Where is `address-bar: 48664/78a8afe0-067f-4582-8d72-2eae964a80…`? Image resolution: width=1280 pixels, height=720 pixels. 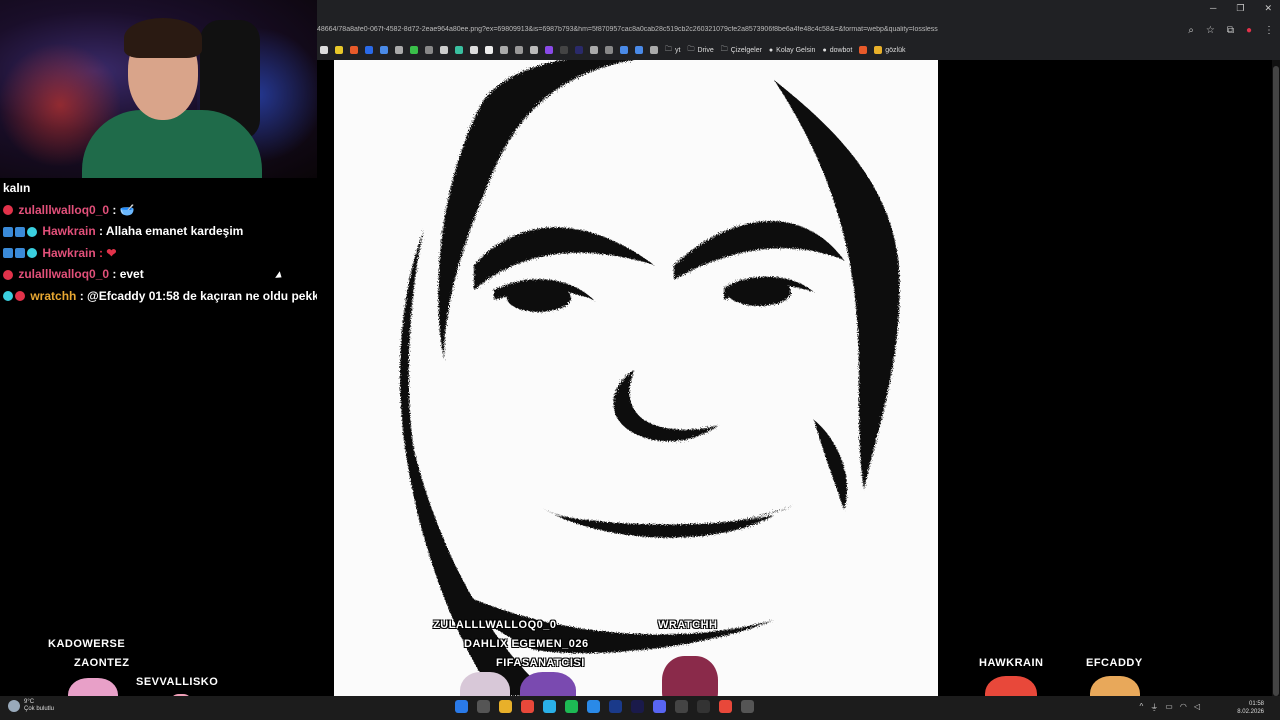
address-bar: 48664/78a8afe0-067f-4582-8d72-2eae964a80… is located at coordinates (798, 31).